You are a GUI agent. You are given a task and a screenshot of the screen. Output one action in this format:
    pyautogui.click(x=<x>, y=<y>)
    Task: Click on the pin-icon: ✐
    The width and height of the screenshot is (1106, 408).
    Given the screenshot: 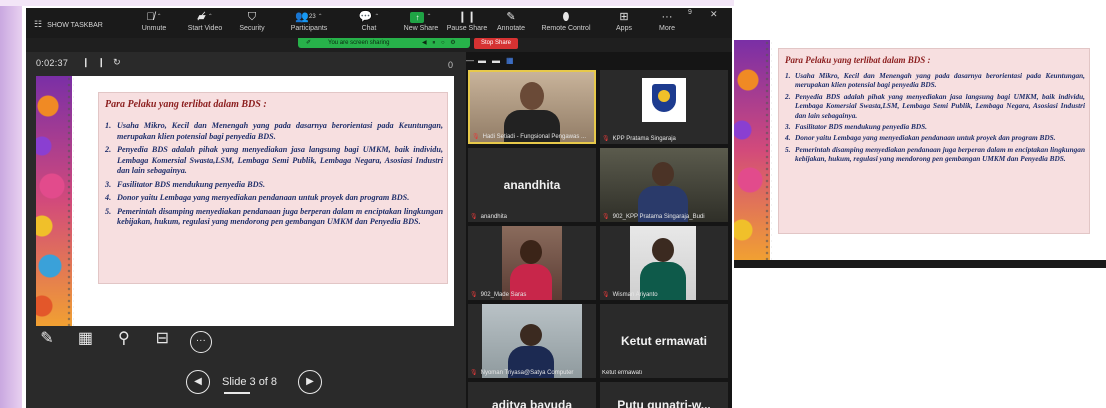 What is the action you would take?
    pyautogui.click(x=309, y=43)
    